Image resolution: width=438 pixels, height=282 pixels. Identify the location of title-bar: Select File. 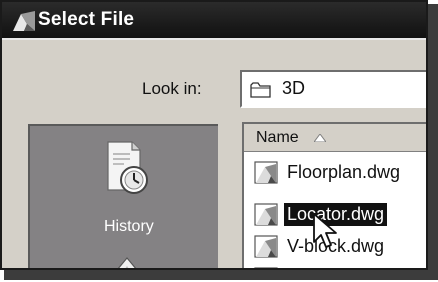
(214, 21).